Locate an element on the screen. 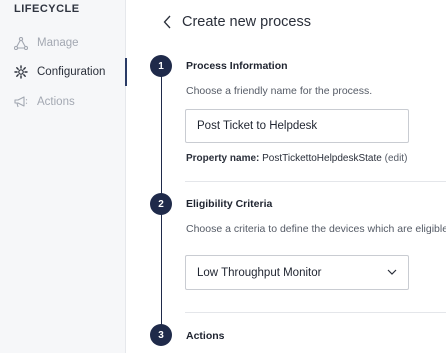  criteria-select: Low Throughput Monitor is located at coordinates (297, 272).